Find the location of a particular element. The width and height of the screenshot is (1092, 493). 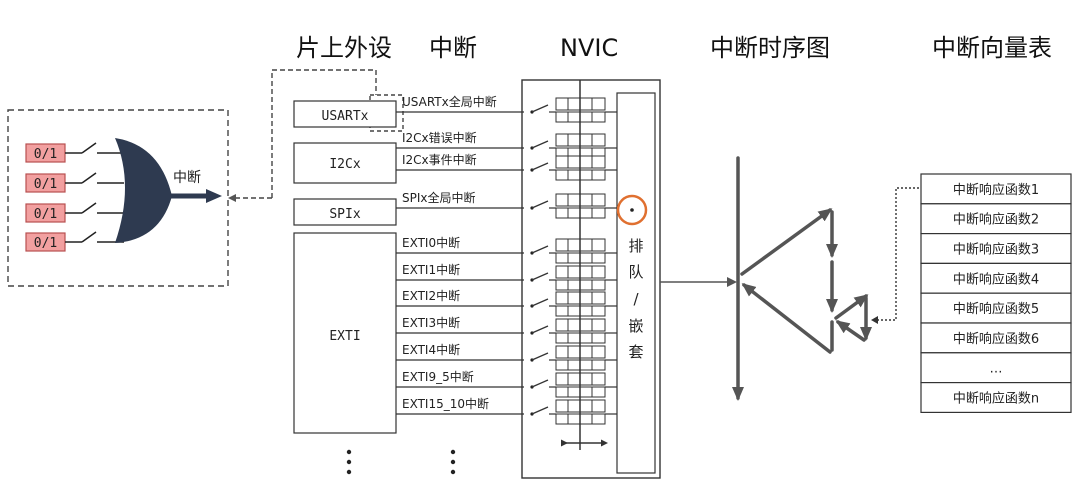

peripheral-i2cx: I2Cx is located at coordinates (345, 163).